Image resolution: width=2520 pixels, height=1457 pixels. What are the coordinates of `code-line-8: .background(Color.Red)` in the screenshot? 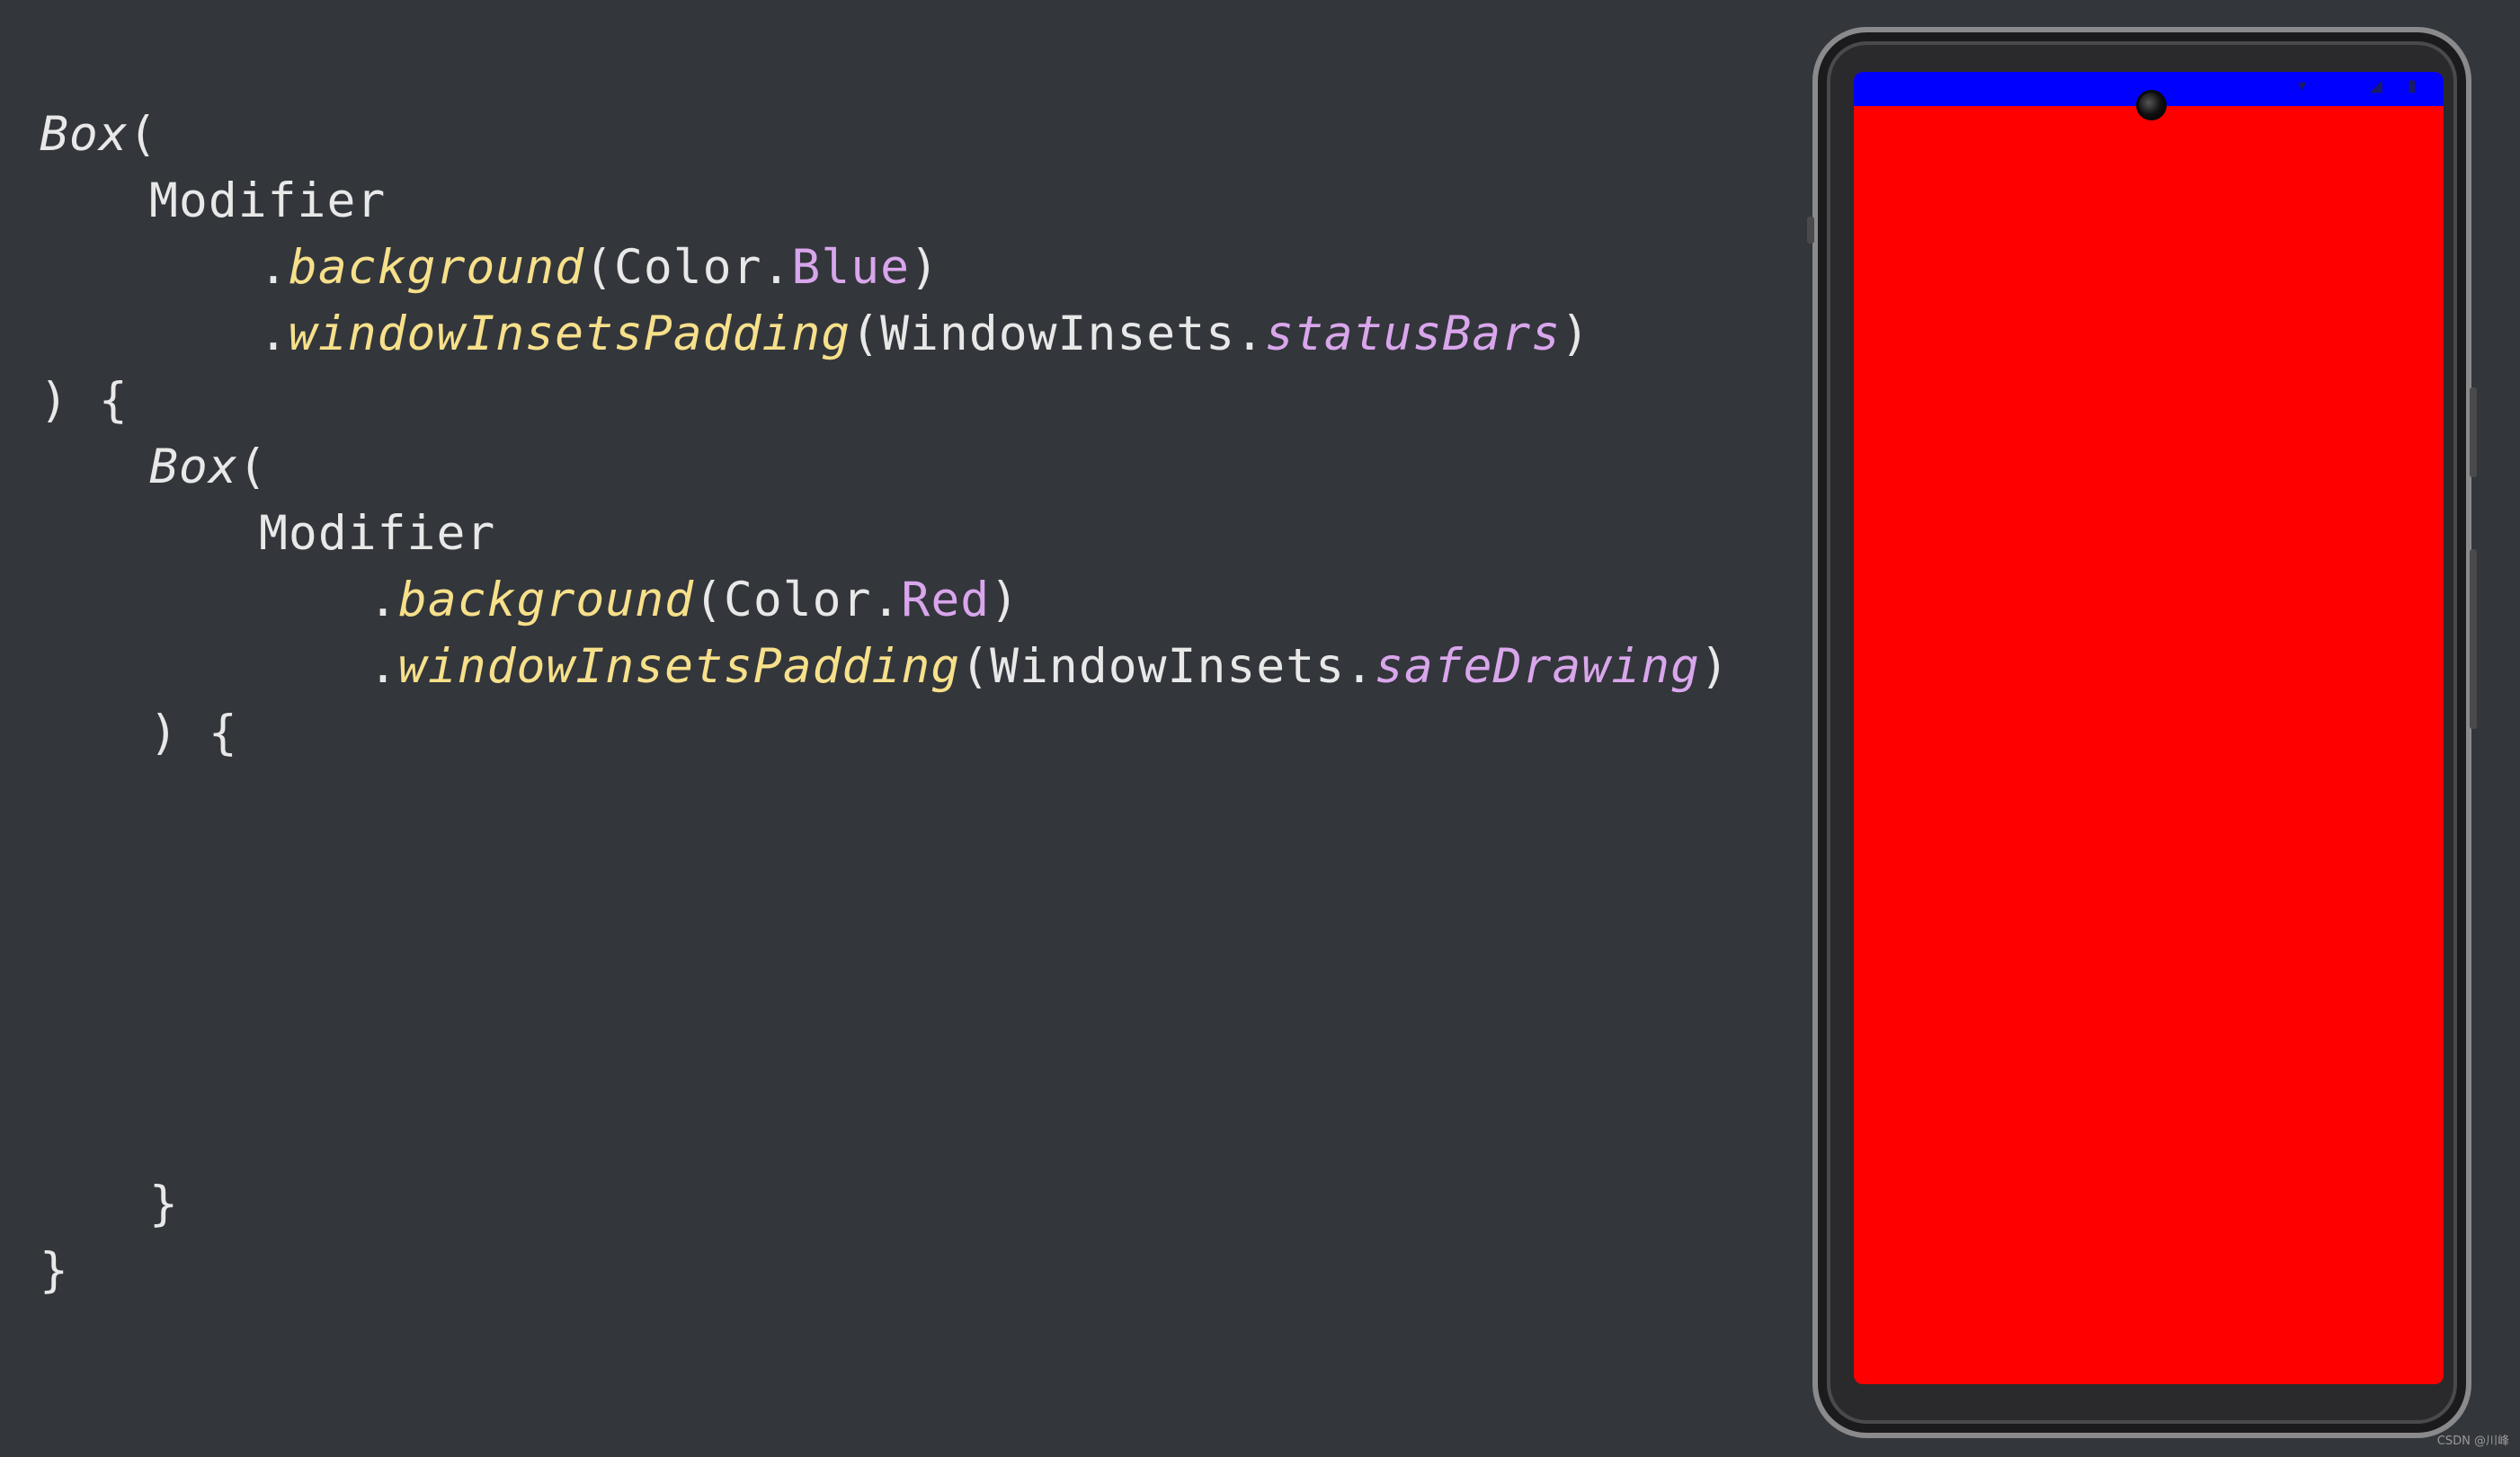 It's located at (694, 600).